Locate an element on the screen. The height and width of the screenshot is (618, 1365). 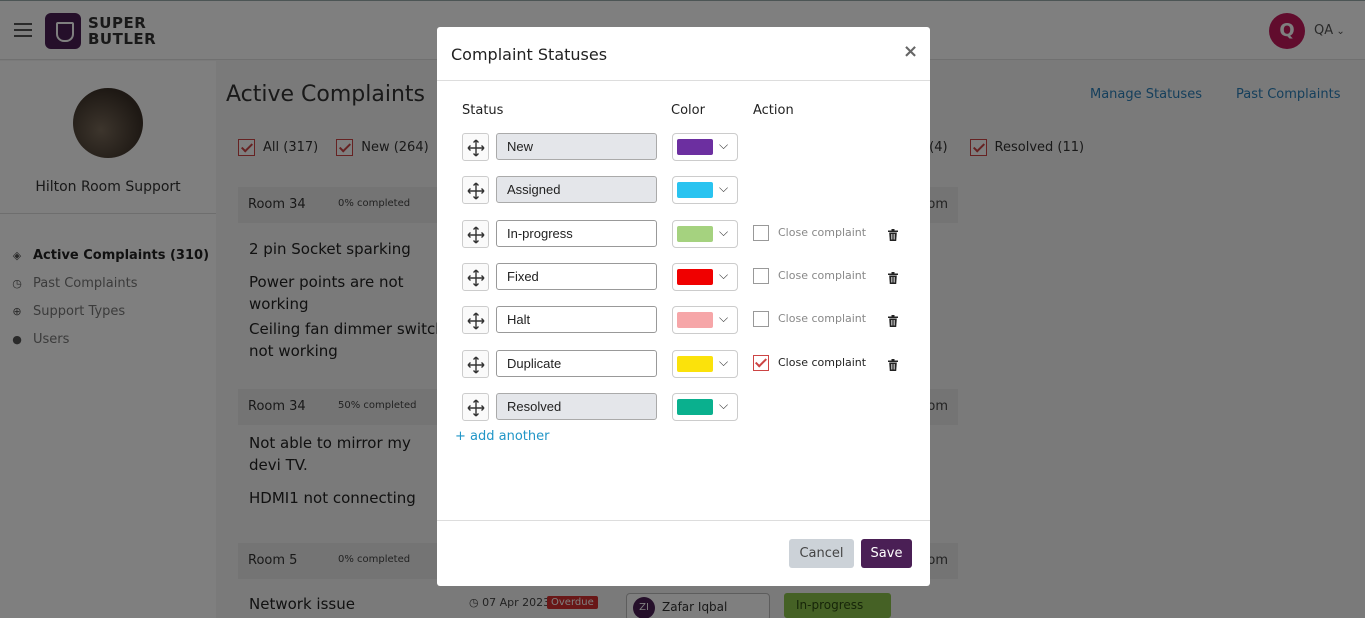
dialog-title: Complaint Statuses is located at coordinates (529, 54).